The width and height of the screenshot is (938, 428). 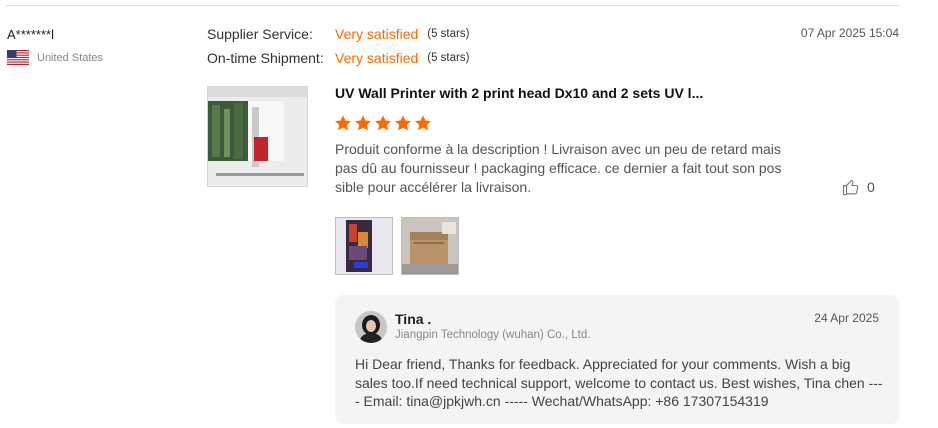 What do you see at coordinates (871, 187) in the screenshot?
I see `like-count: 0` at bounding box center [871, 187].